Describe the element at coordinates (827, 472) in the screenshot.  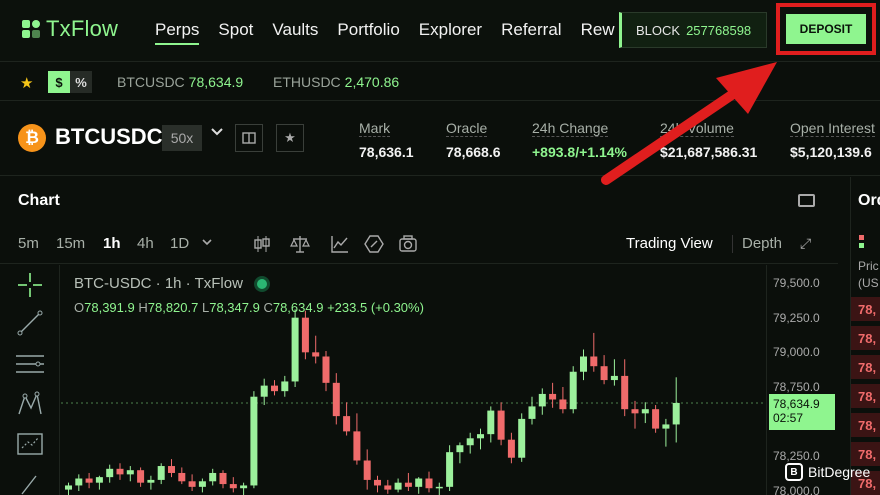
I see `bitdegree-watermark: B BitDegree` at that location.